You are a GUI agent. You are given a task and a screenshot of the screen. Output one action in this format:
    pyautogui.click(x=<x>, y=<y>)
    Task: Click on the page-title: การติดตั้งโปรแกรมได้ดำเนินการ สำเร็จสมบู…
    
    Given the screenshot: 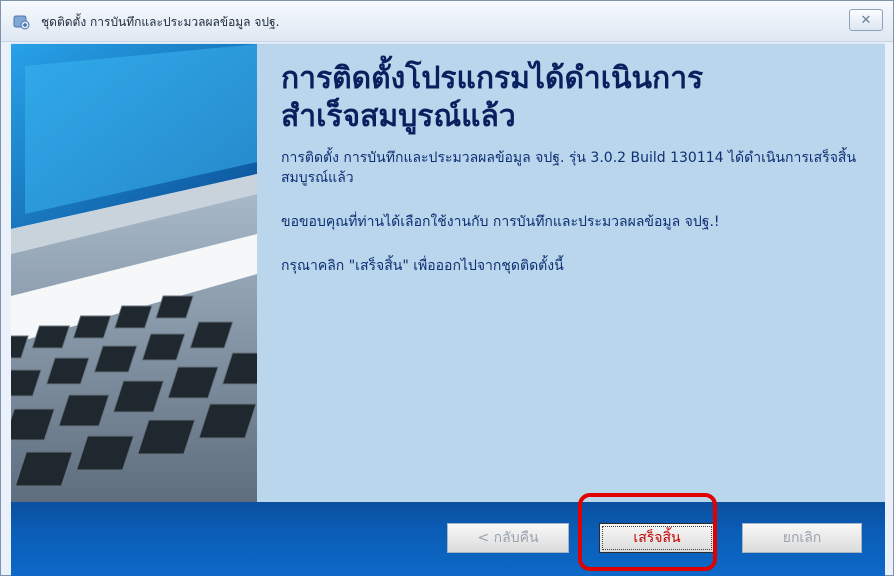 What is the action you would take?
    pyautogui.click(x=492, y=97)
    